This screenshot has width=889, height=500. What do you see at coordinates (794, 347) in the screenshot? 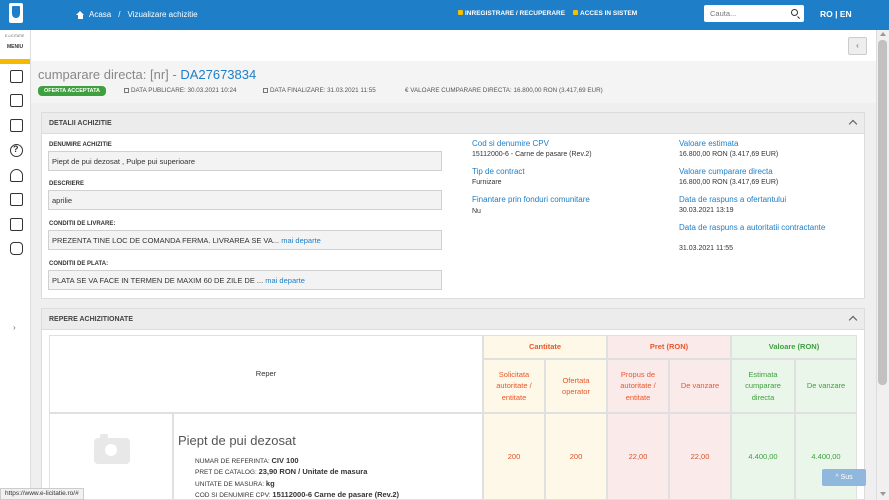
I see `table-header-valoare: Valoare (RON)` at bounding box center [794, 347].